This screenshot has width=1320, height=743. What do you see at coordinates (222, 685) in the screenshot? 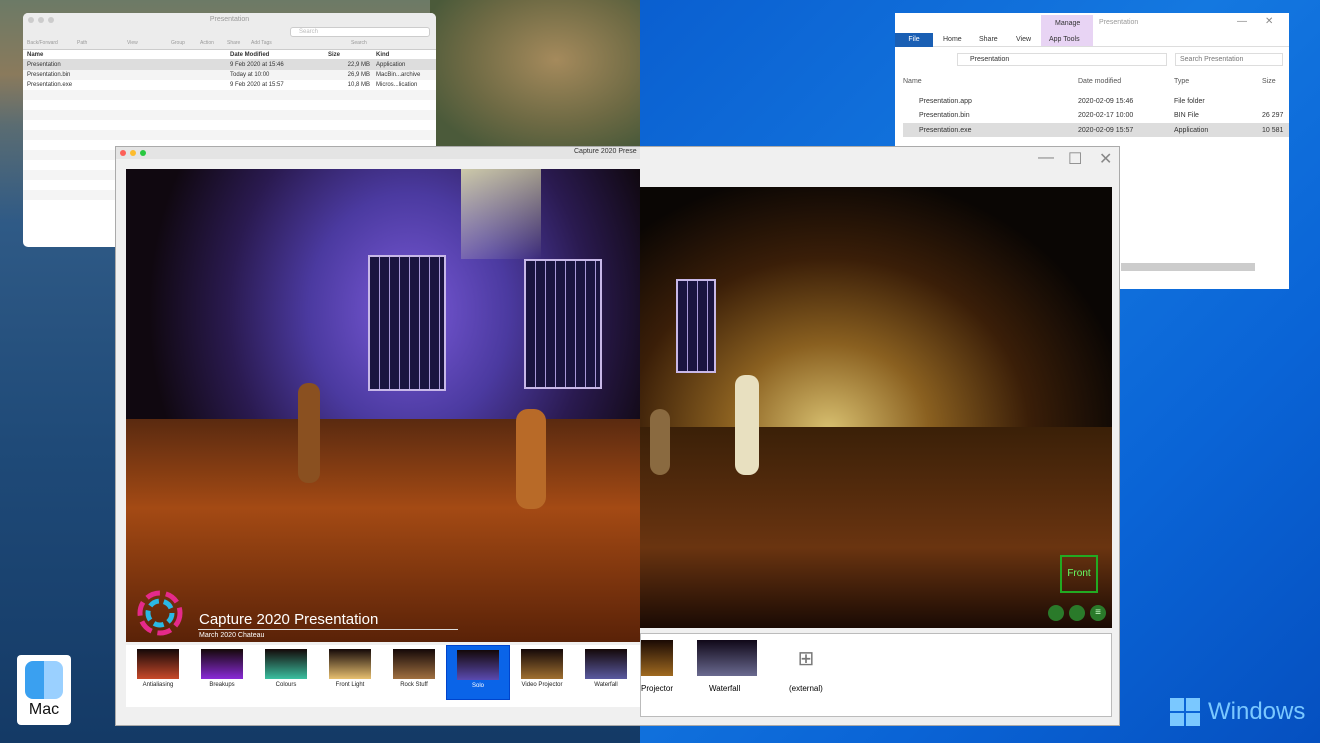
I see `scene-thumb-label: Breakups` at bounding box center [222, 685].